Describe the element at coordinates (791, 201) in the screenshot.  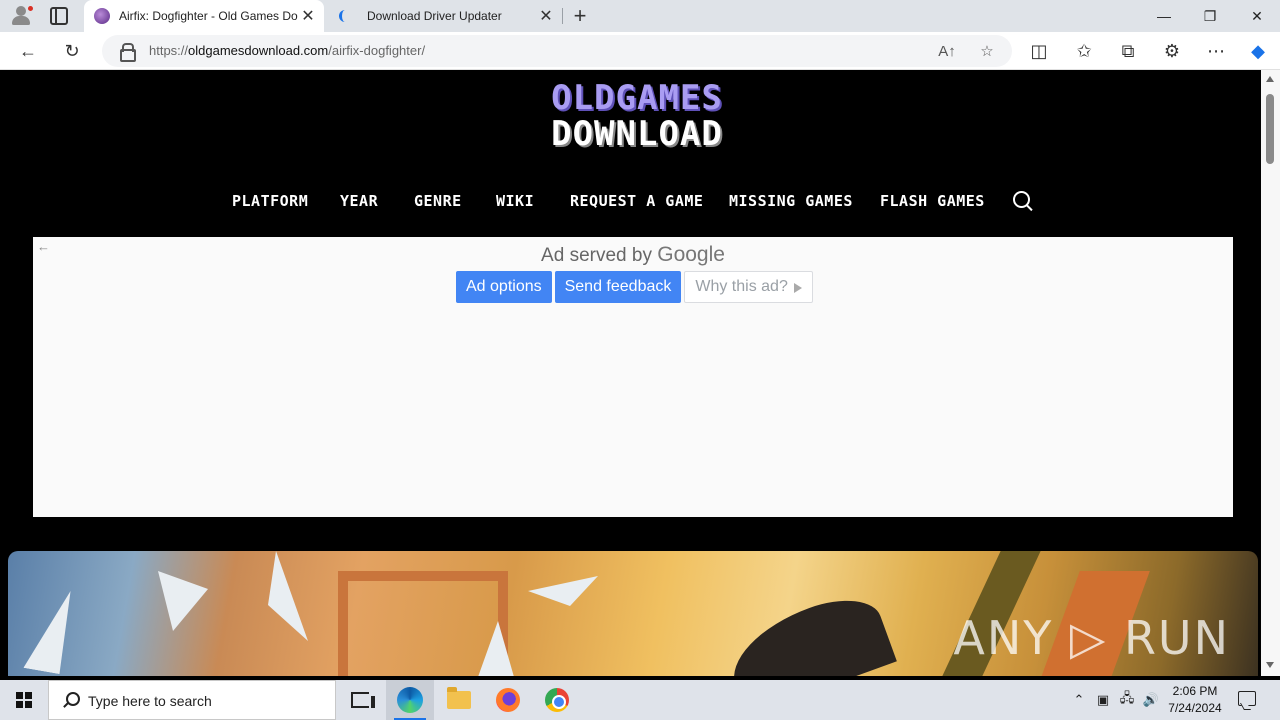
I see `nav-missing-games: MISSING GAMES` at that location.